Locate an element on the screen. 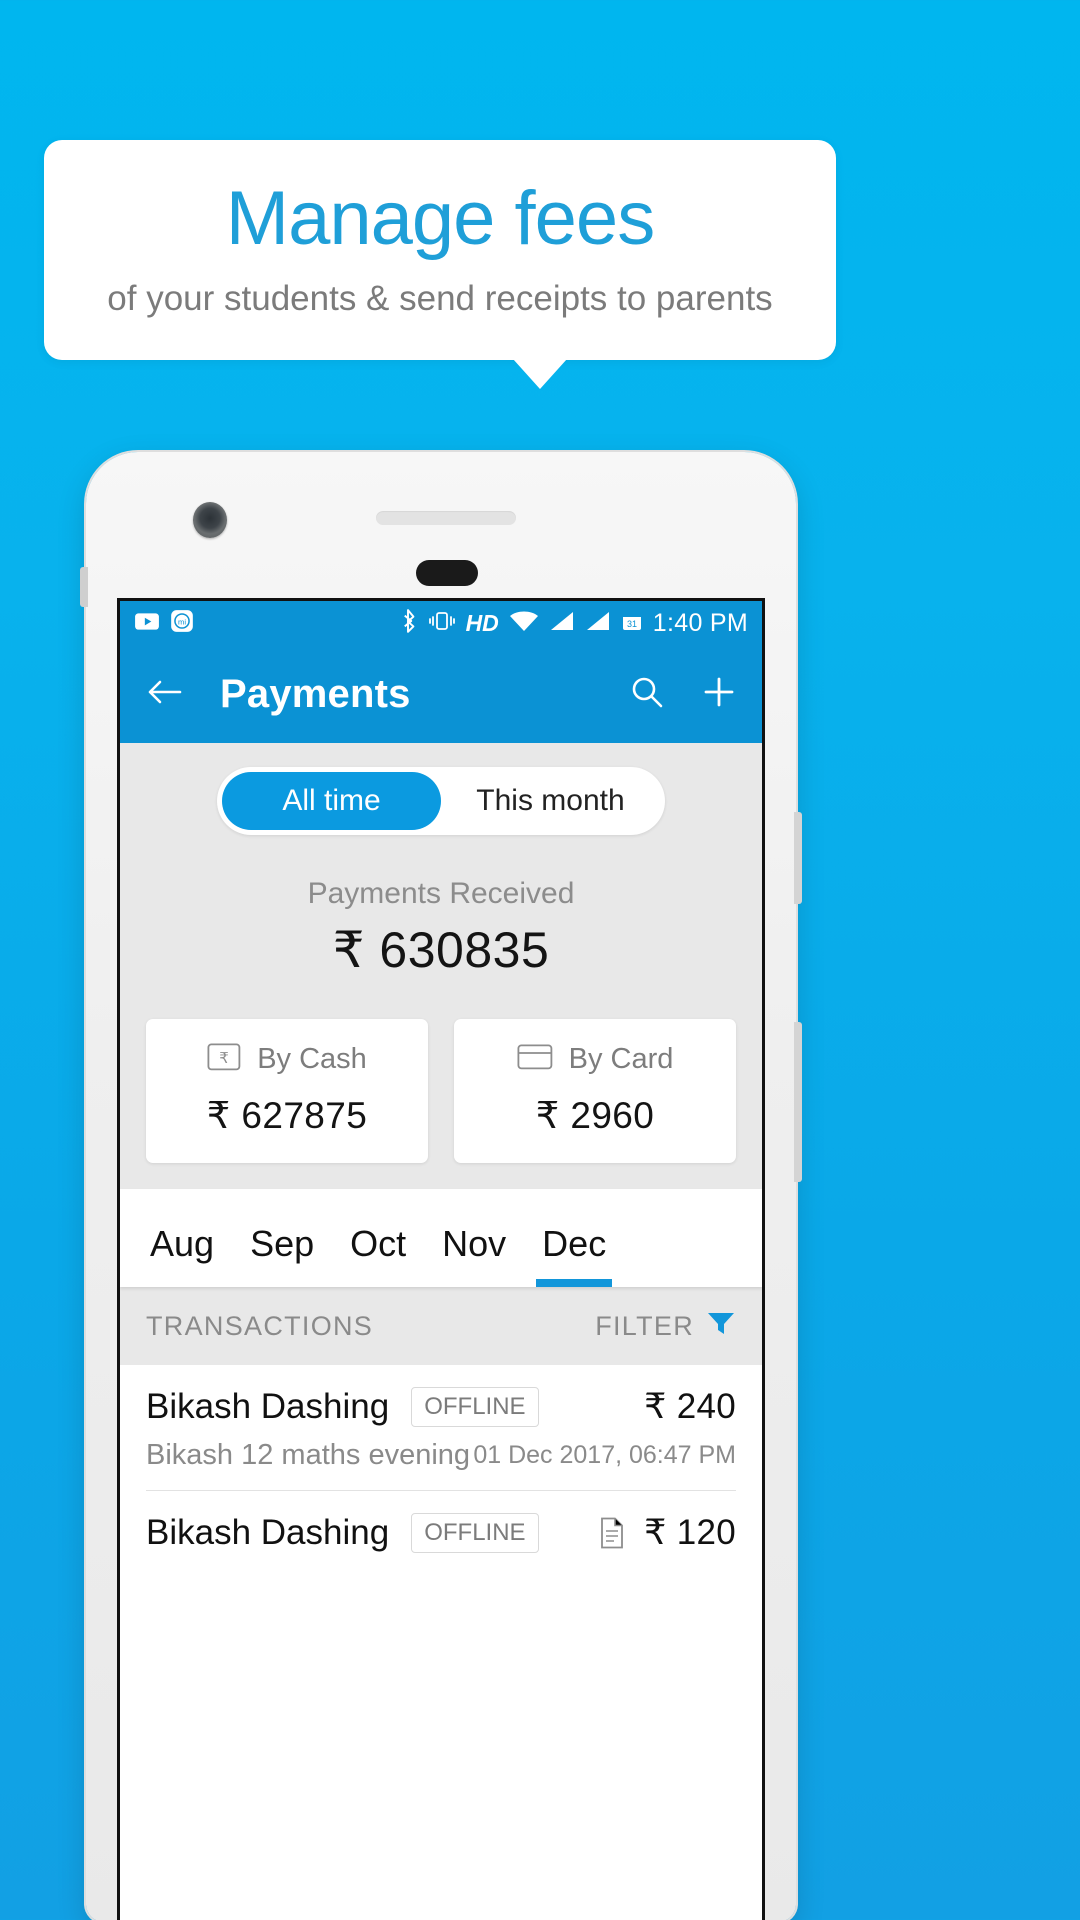 This screenshot has width=1080, height=1920. mi-remote-icon: mi is located at coordinates (182, 623).